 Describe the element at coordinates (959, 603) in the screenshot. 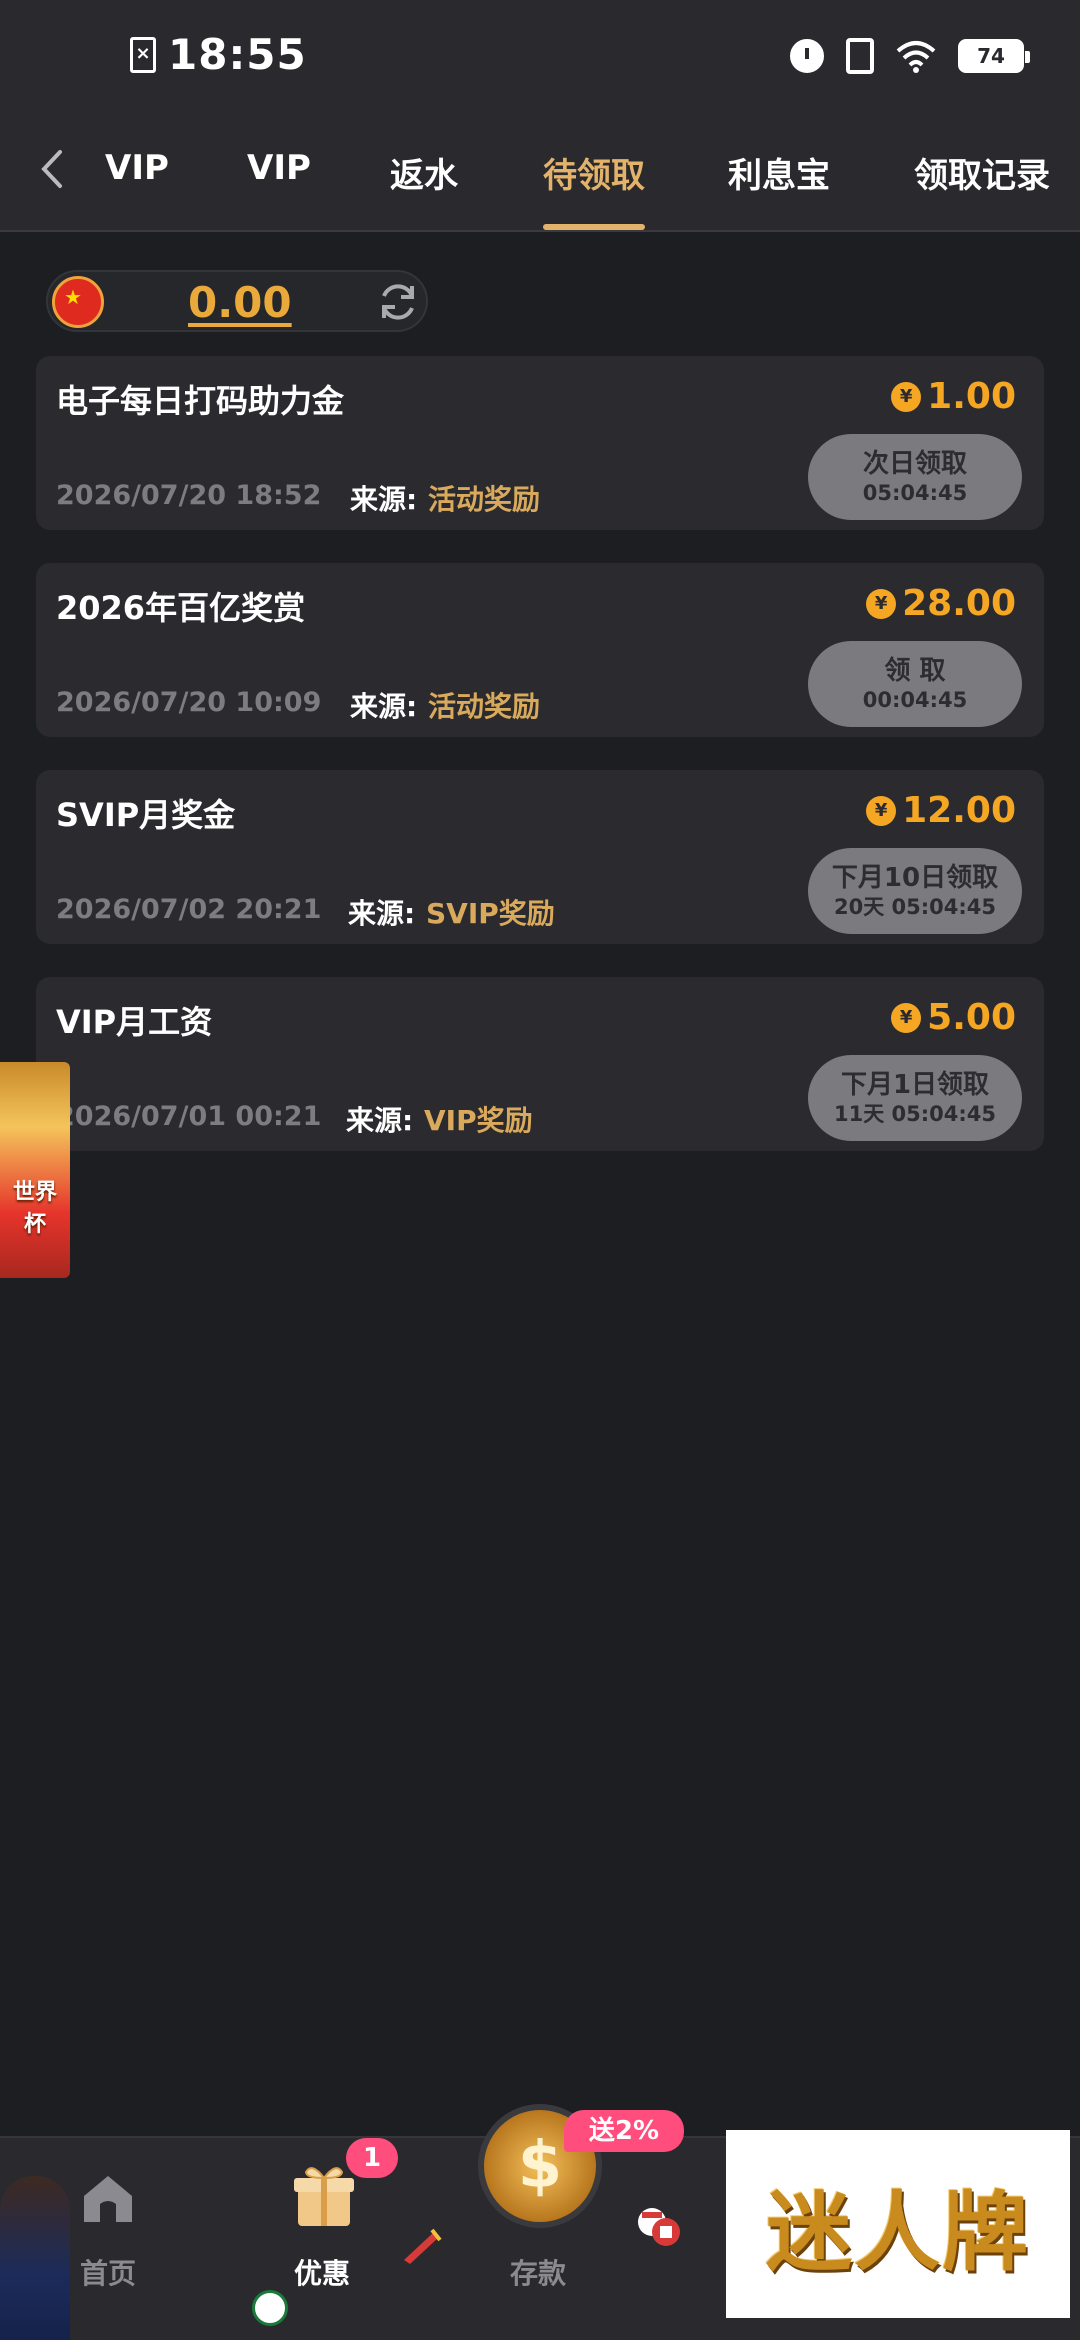

I see `reward-amount-value: 28.00` at that location.